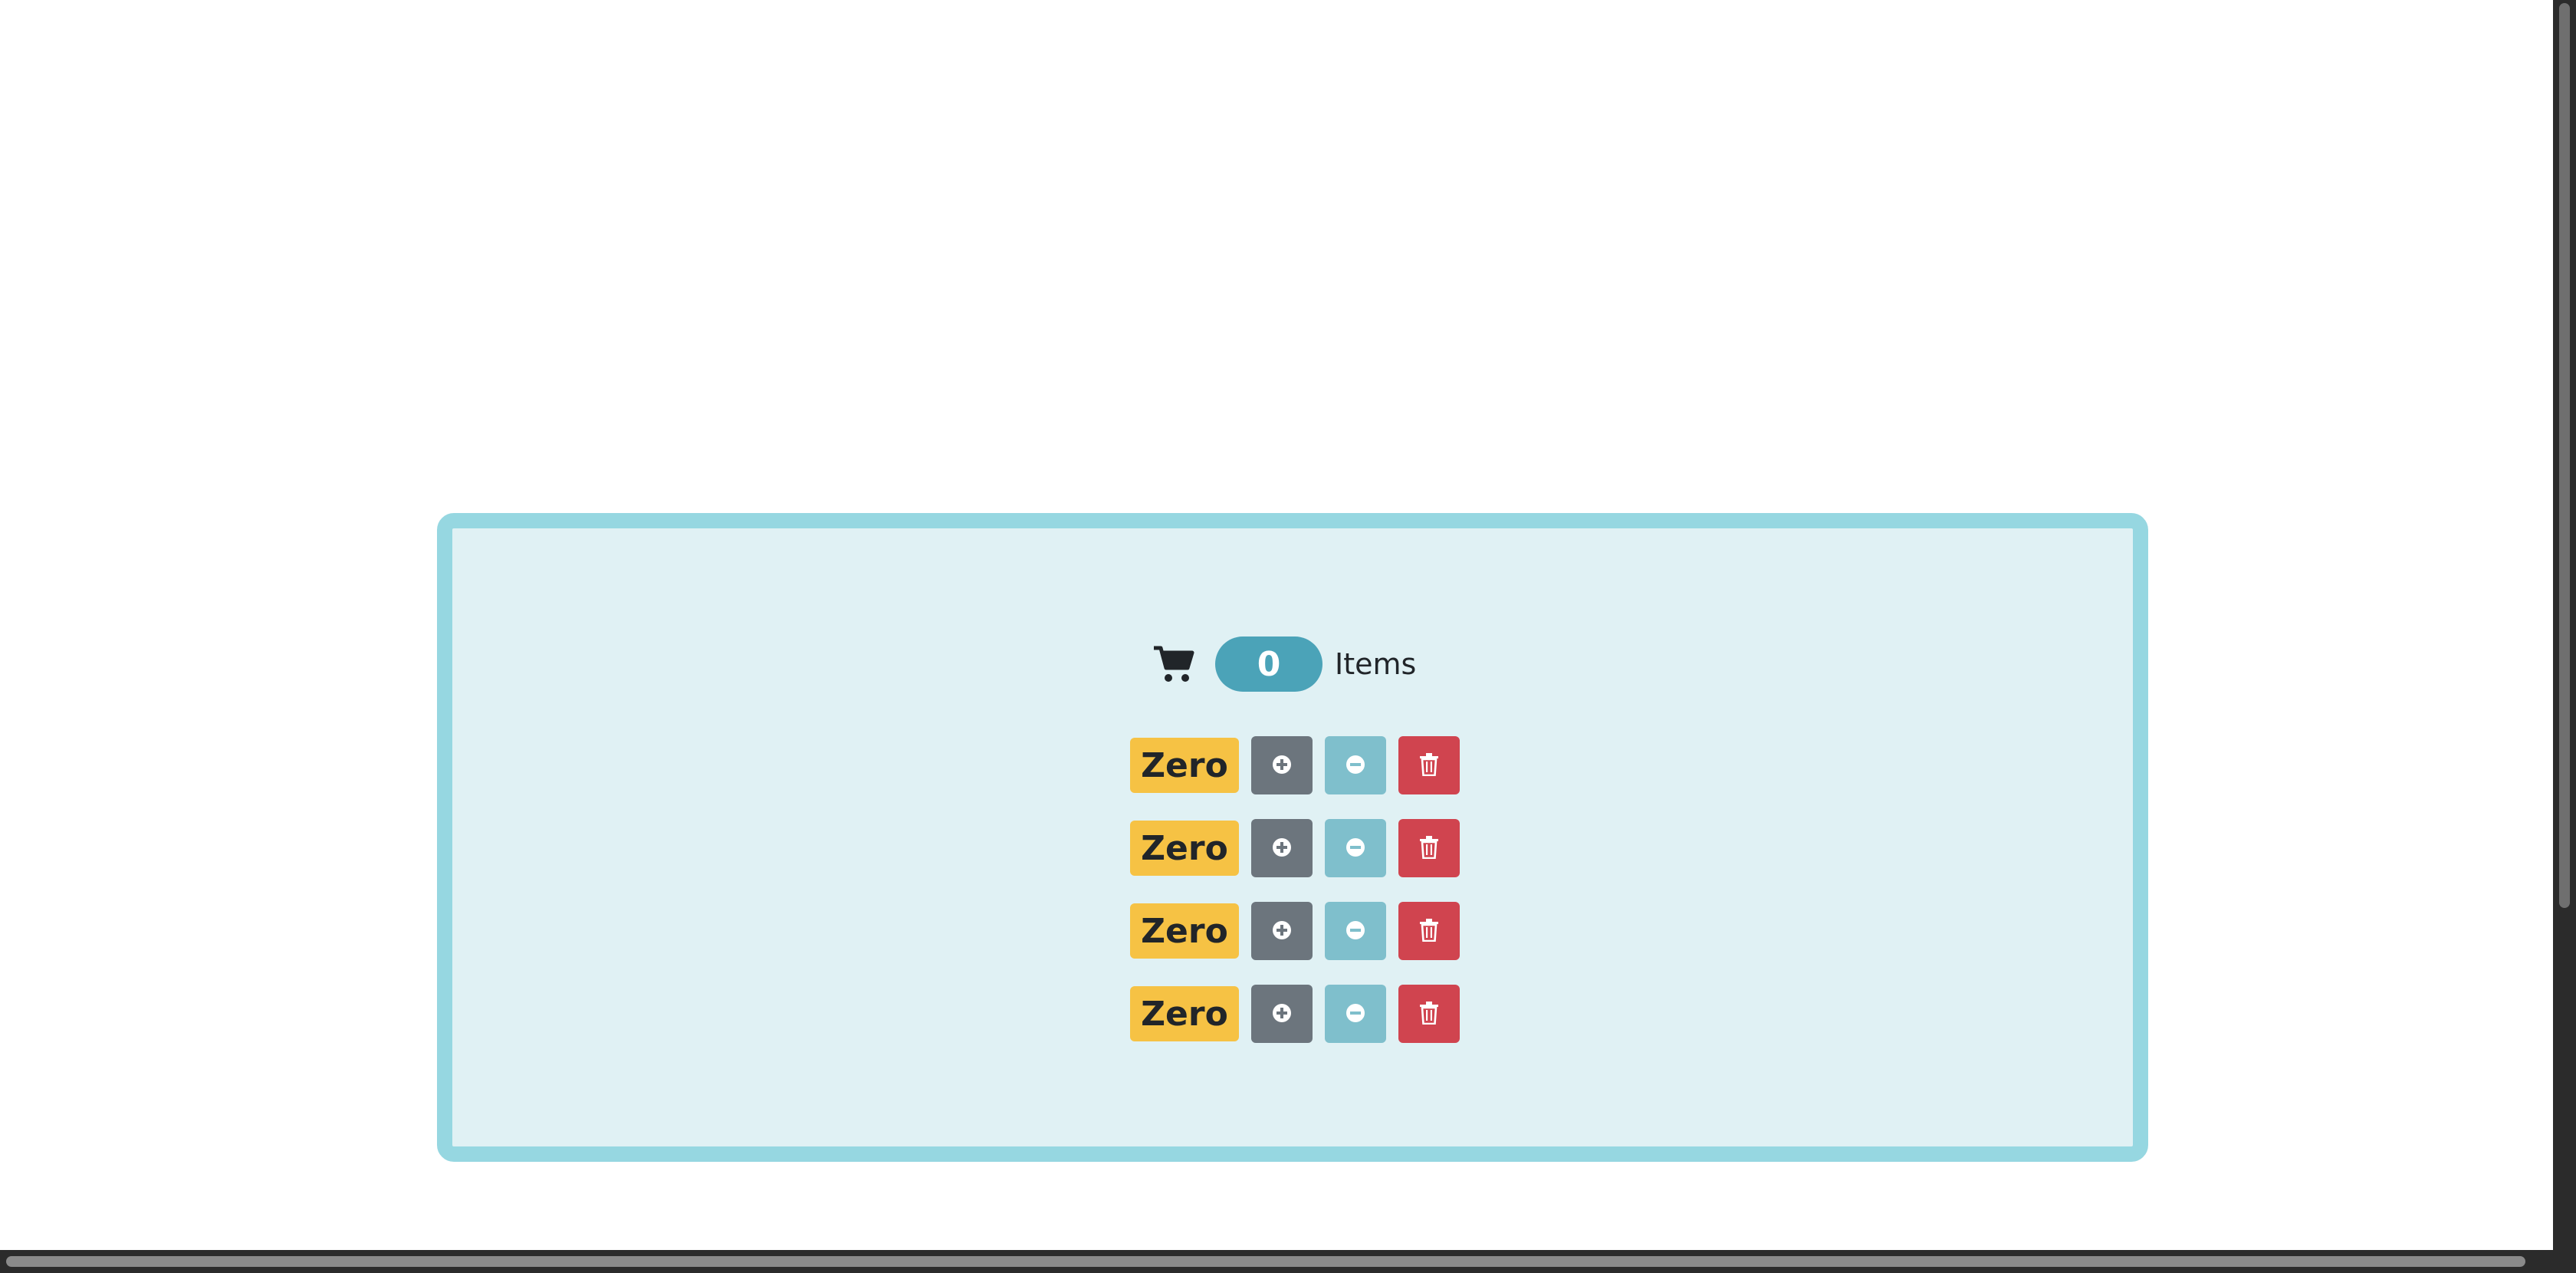  I want to click on counter-list: Zero Zero Zero Zero, so click(1301, 901).